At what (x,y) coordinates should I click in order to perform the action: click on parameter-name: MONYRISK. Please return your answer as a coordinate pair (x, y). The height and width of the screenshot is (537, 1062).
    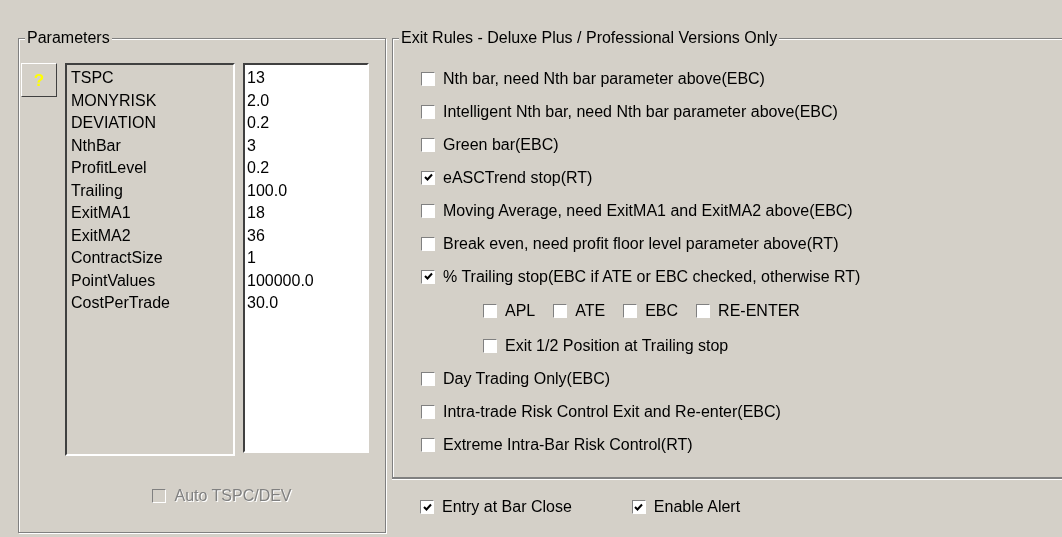
    Looking at the image, I should click on (114, 100).